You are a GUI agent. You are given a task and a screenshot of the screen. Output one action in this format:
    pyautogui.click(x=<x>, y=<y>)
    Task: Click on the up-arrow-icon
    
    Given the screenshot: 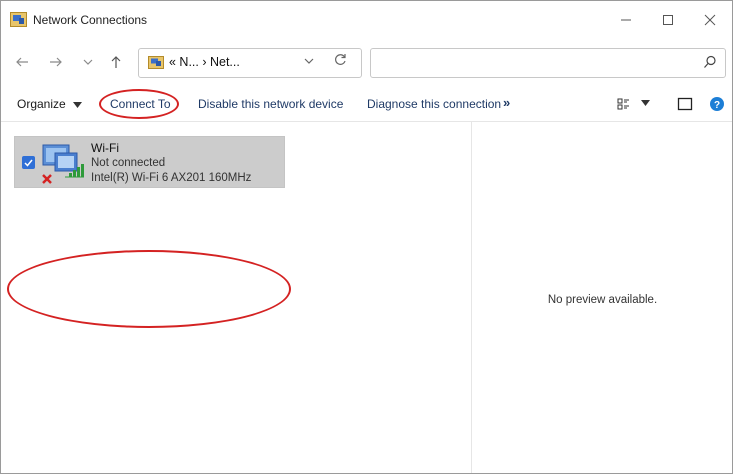 What is the action you would take?
    pyautogui.click(x=116, y=62)
    